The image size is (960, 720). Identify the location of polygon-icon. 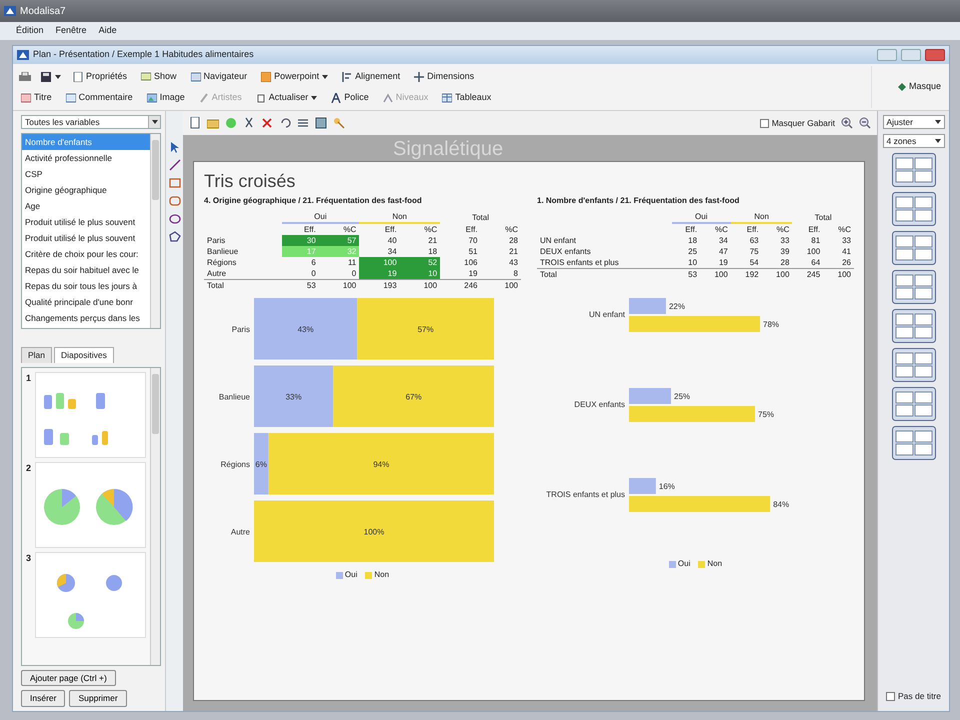
(174, 237).